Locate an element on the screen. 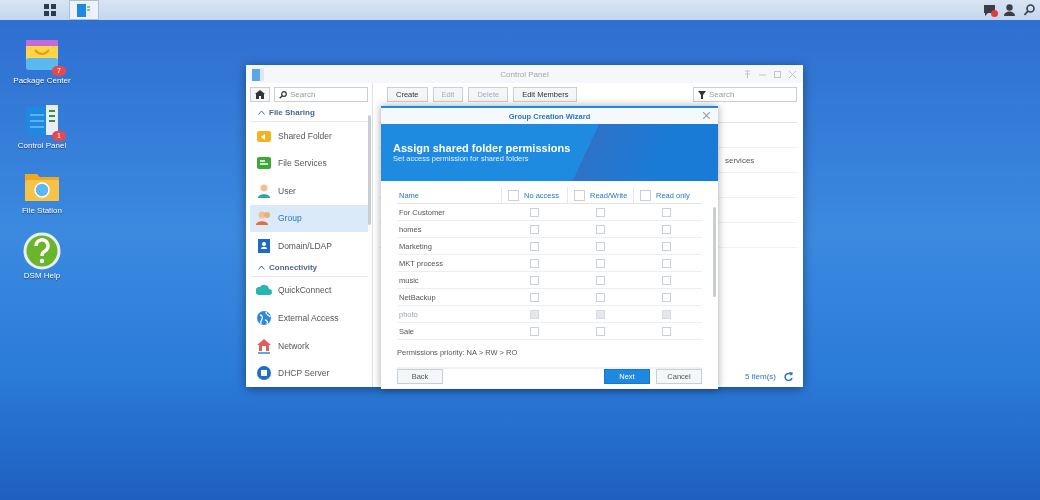 The image size is (1040, 500). filter-icon is located at coordinates (702, 94).